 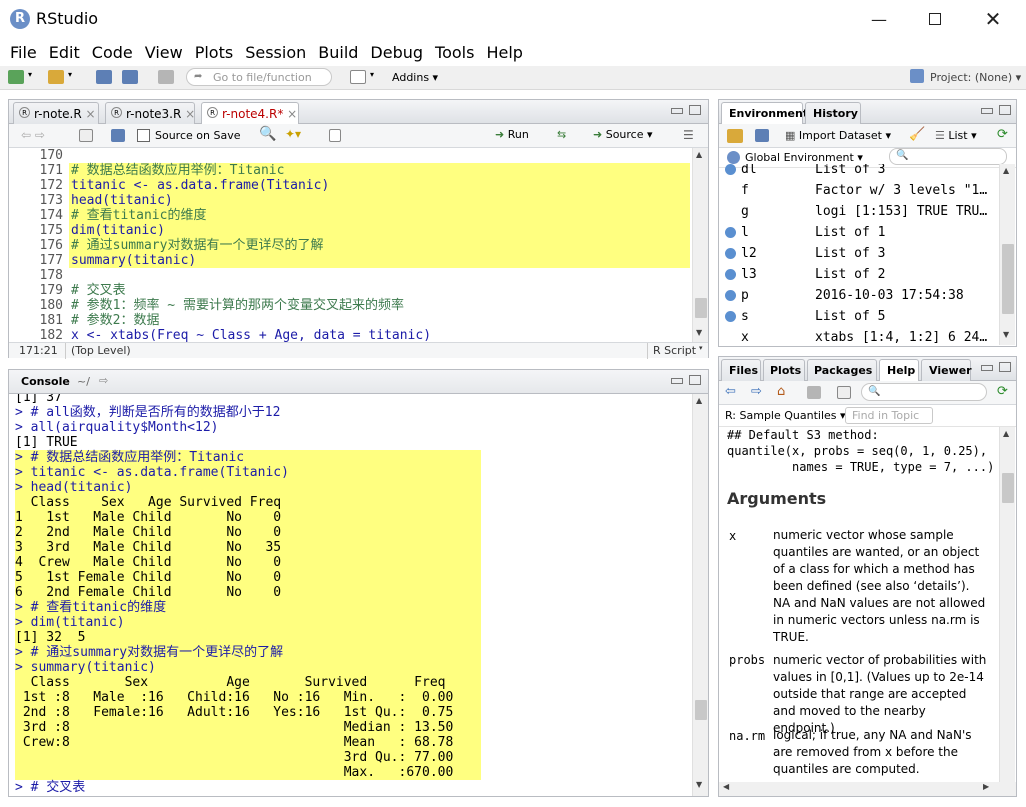 I want to click on env-row: p 2016-10-03 17:54:38, so click(x=859, y=295).